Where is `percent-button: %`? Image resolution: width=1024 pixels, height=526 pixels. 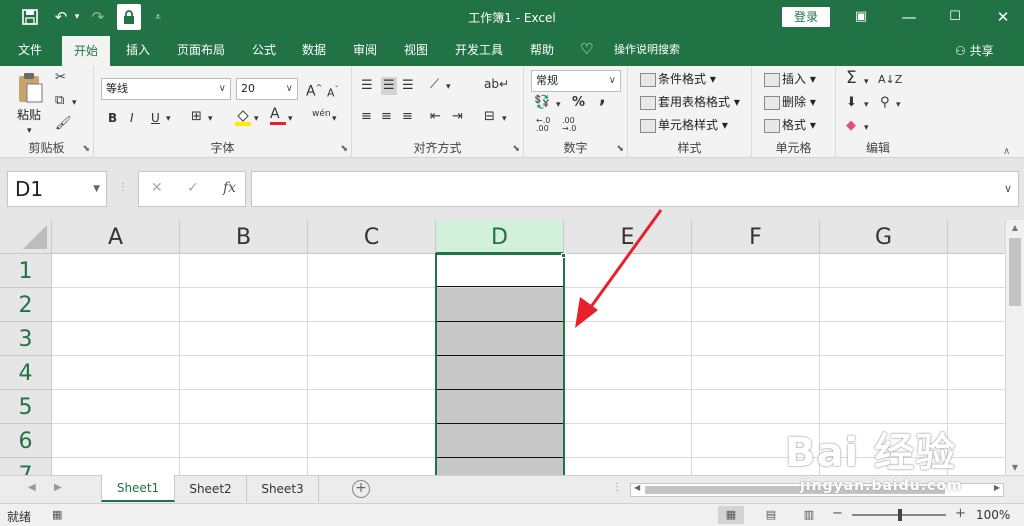
percent-button: % is located at coordinates (578, 103).